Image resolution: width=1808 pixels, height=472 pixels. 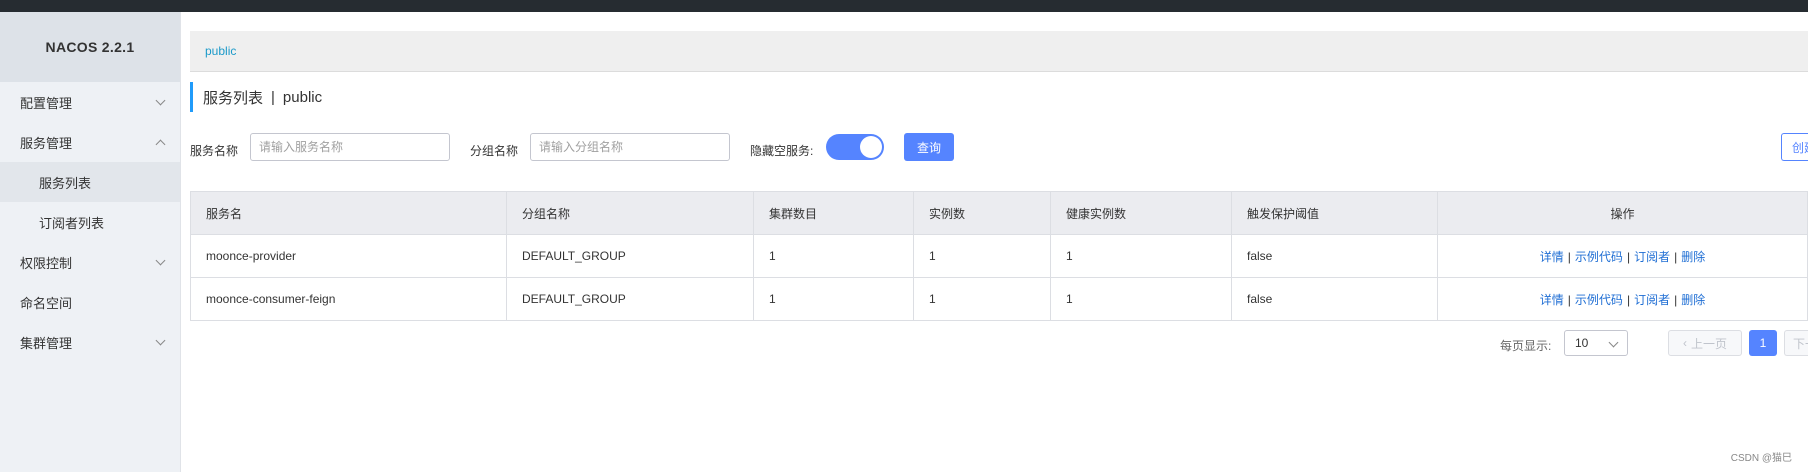 What do you see at coordinates (982, 213) in the screenshot?
I see `col-header-instance-count: 实例数` at bounding box center [982, 213].